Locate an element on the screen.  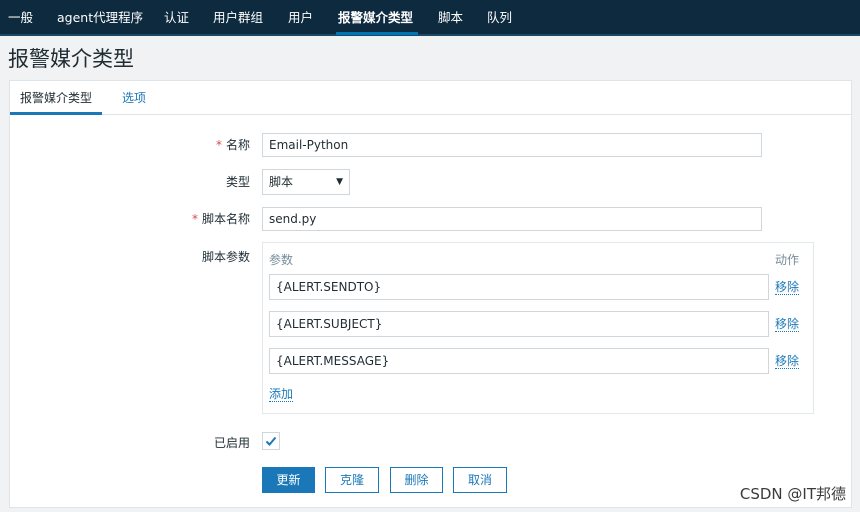
top-navigation: 一般 agent代理程序 认证 用户群组 用户 报警媒介类型 脚本 队列 is located at coordinates (430, 18).